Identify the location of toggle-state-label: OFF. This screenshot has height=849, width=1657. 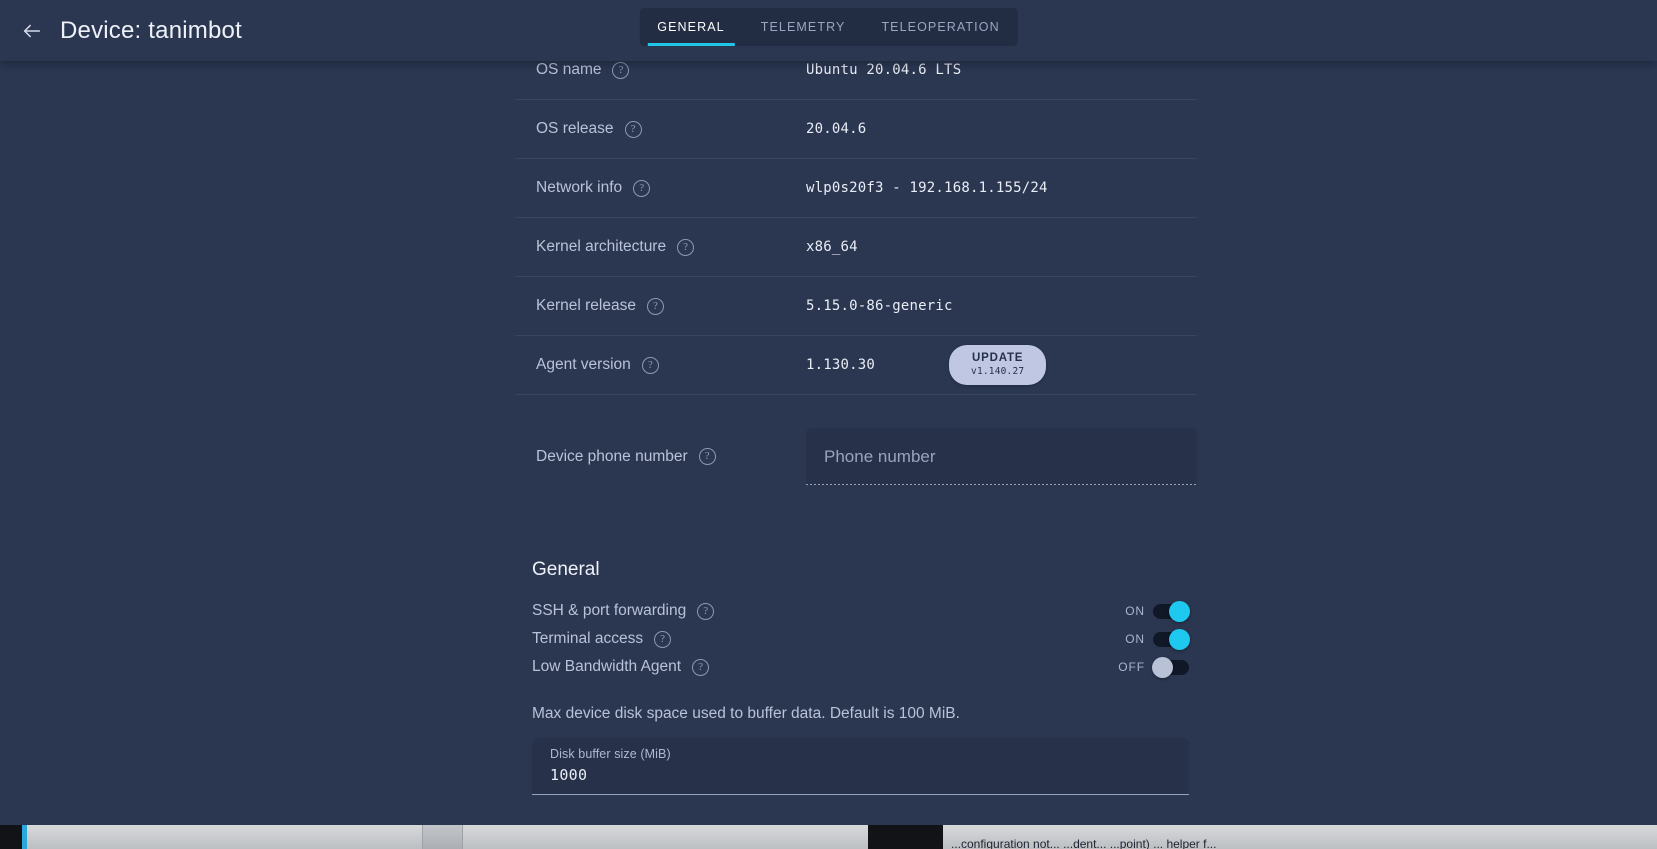
(1131, 667).